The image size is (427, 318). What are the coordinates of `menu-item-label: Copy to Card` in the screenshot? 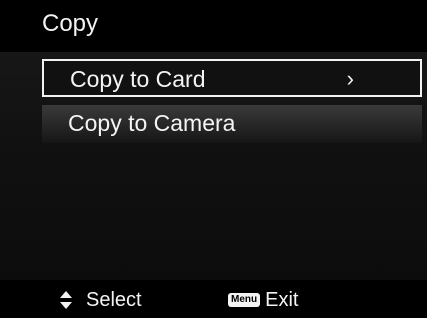 It's located at (138, 79).